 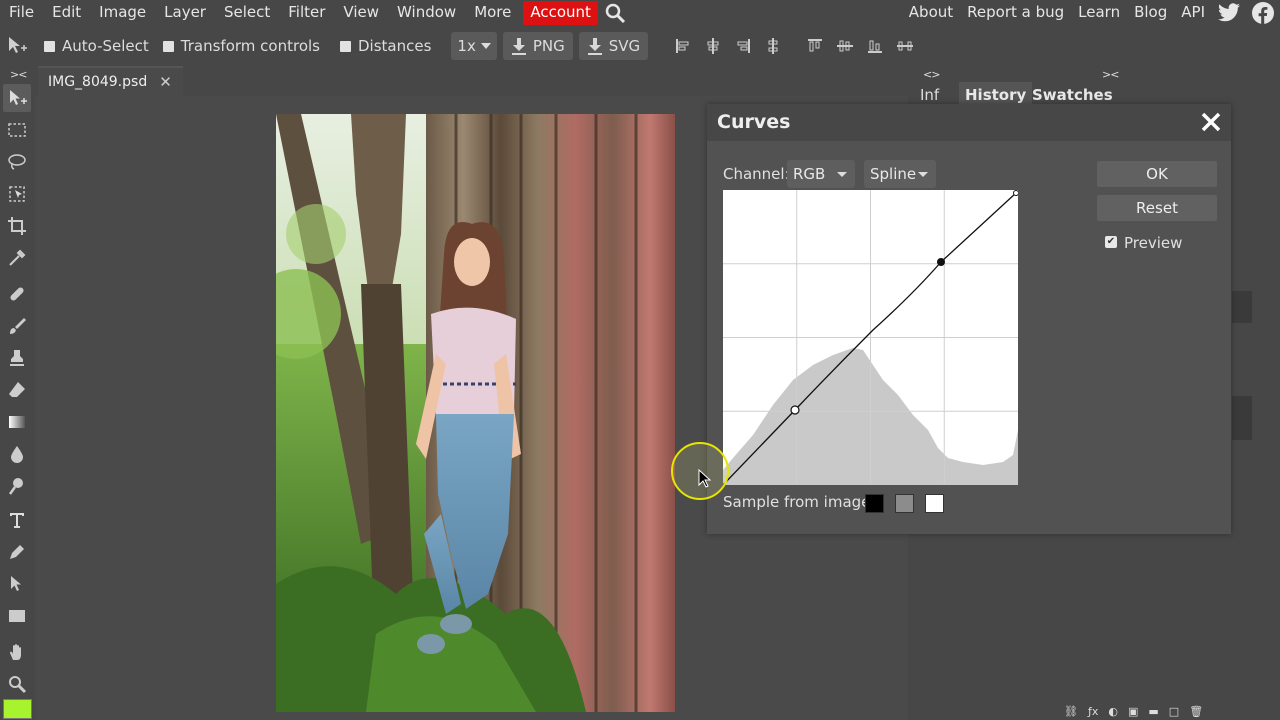 What do you see at coordinates (1015, 13) in the screenshot?
I see `menu-report-bug: Report a bug` at bounding box center [1015, 13].